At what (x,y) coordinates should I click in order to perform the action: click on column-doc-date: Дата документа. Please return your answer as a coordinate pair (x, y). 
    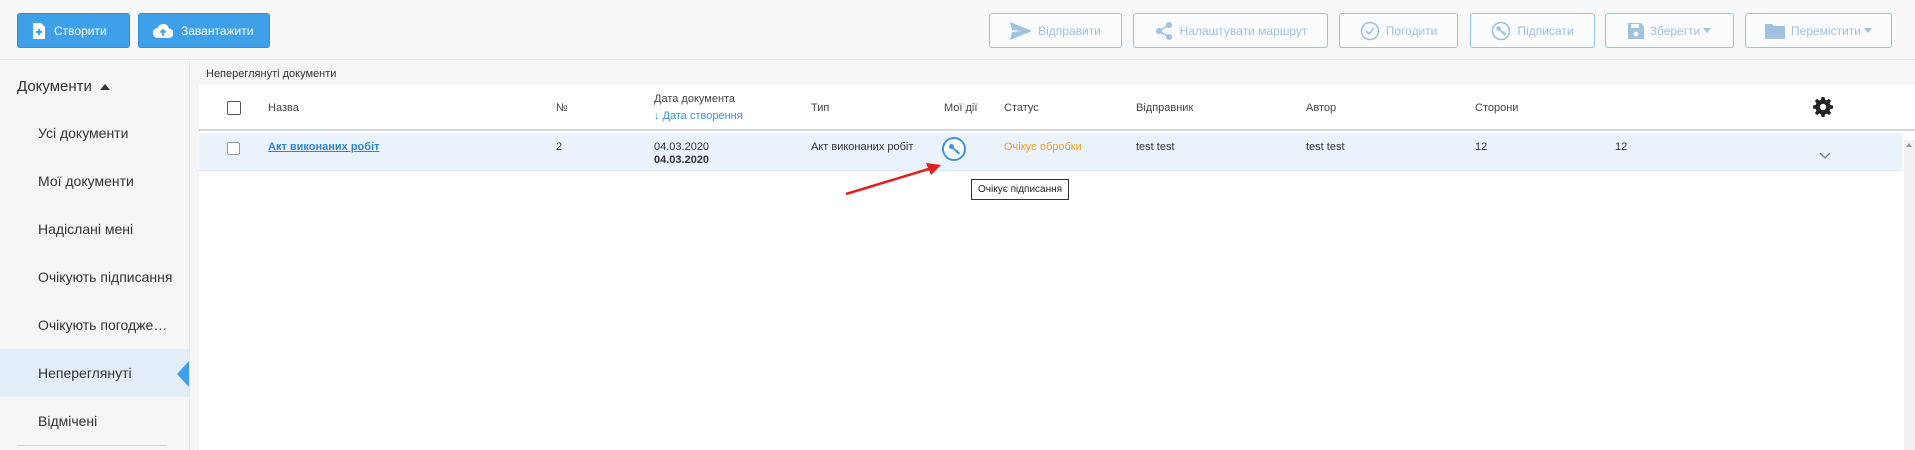
    Looking at the image, I should click on (694, 99).